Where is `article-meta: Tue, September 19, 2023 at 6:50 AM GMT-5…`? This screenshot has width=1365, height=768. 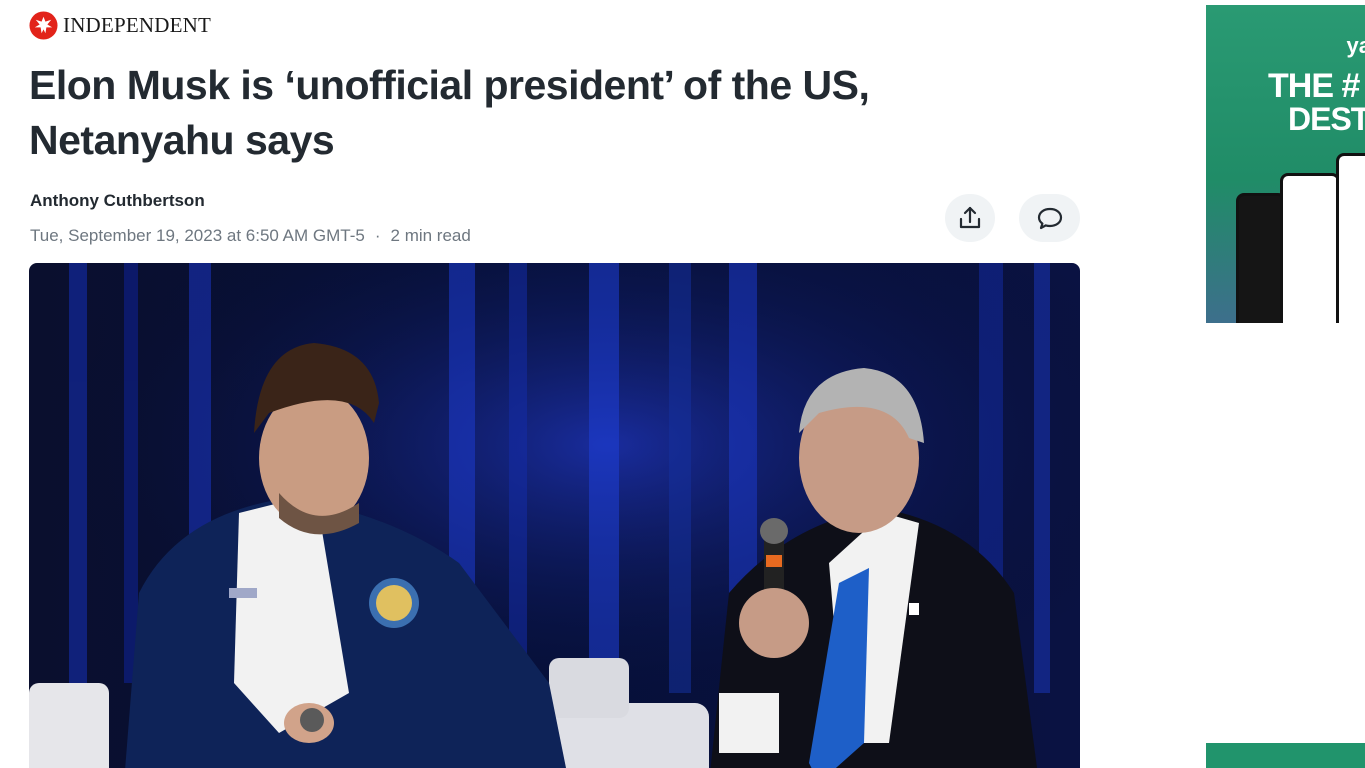 article-meta: Tue, September 19, 2023 at 6:50 AM GMT-5… is located at coordinates (250, 236).